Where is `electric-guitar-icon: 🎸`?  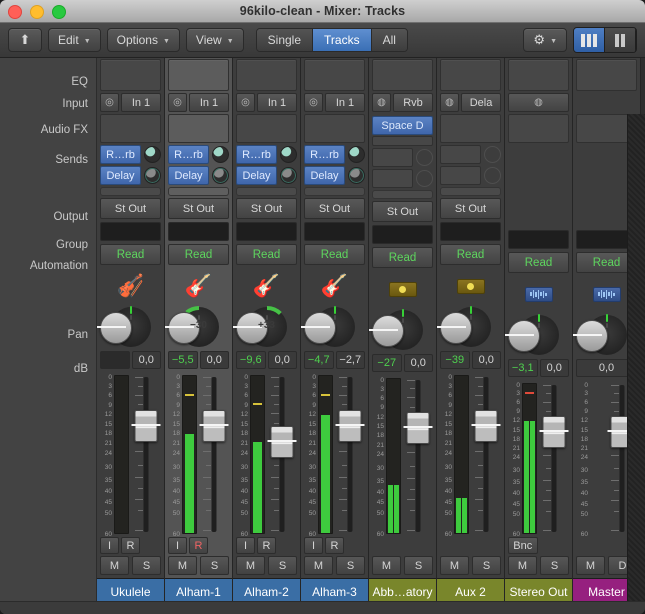
electric-guitar-icon: 🎸 is located at coordinates (334, 286).